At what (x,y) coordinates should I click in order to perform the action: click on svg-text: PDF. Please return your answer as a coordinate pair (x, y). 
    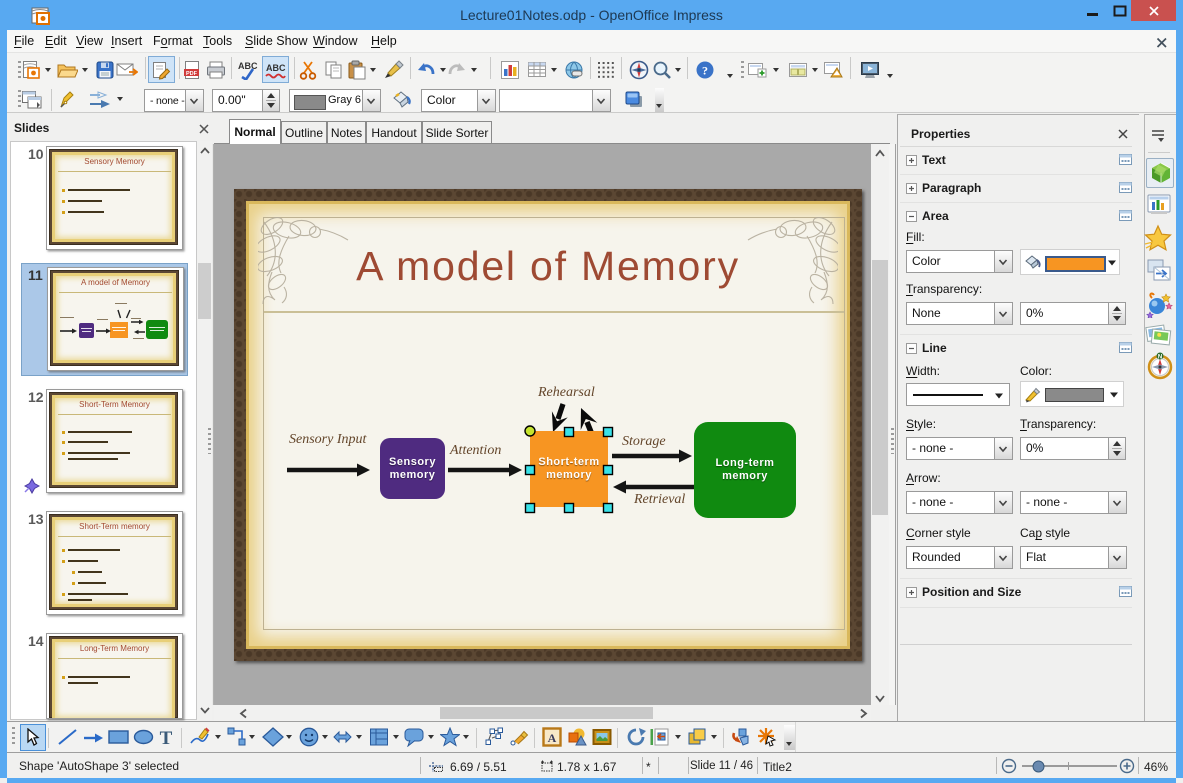
    Looking at the image, I should click on (192, 74).